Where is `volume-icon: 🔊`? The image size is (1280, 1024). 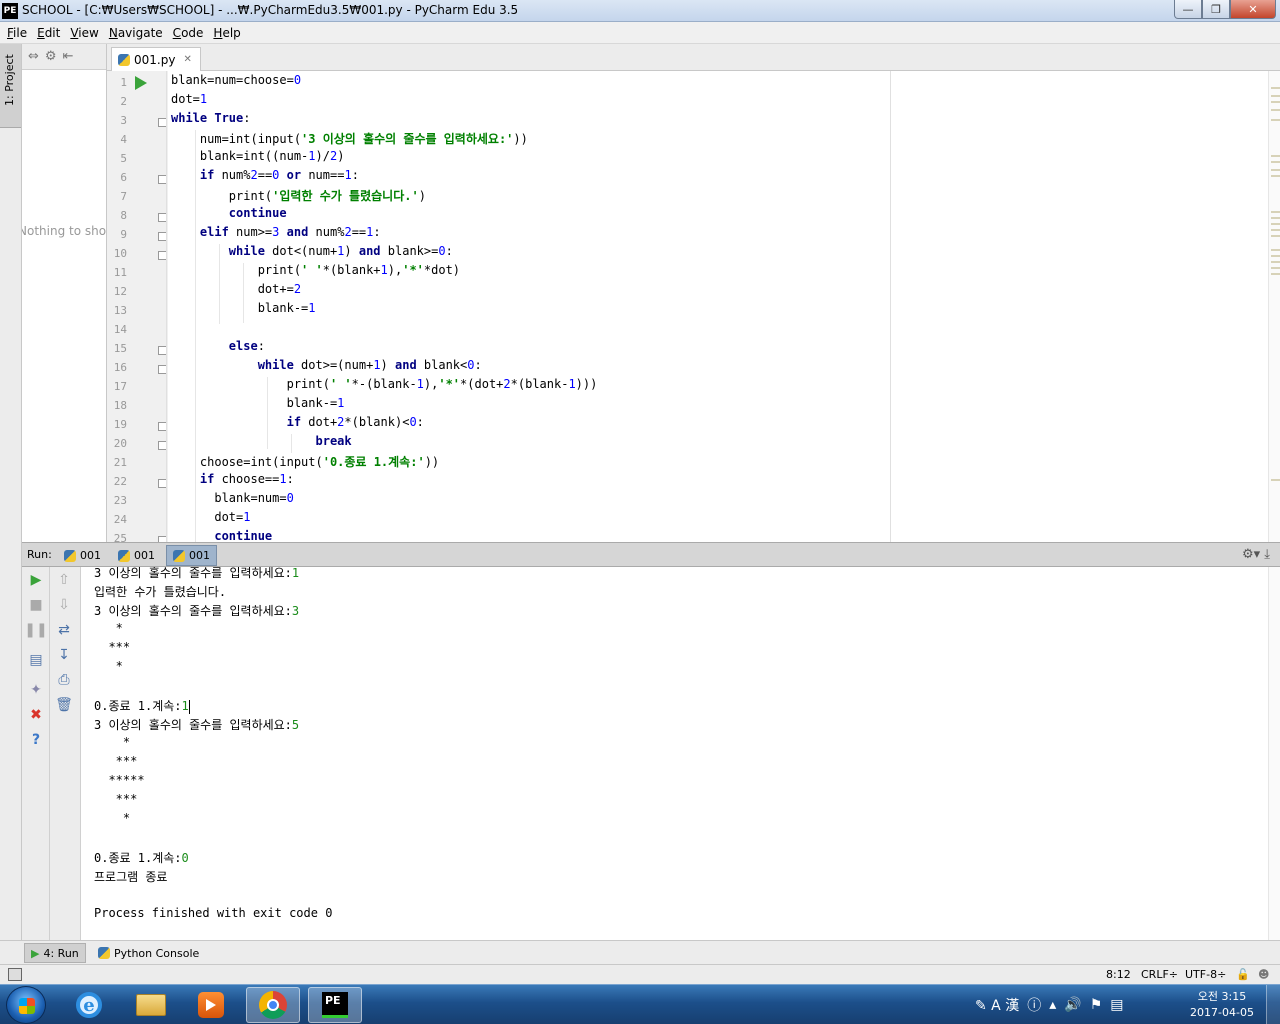 volume-icon: 🔊 is located at coordinates (1072, 1005).